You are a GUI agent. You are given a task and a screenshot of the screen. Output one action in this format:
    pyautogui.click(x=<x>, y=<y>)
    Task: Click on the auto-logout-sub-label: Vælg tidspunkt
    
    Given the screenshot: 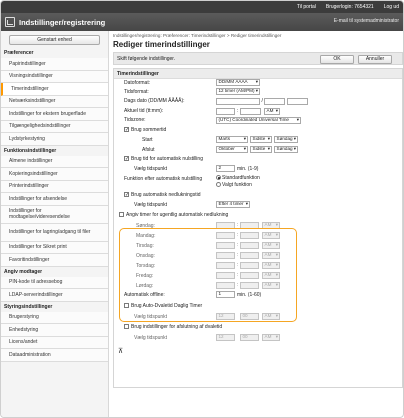 What is the action you would take?
    pyautogui.click(x=151, y=205)
    